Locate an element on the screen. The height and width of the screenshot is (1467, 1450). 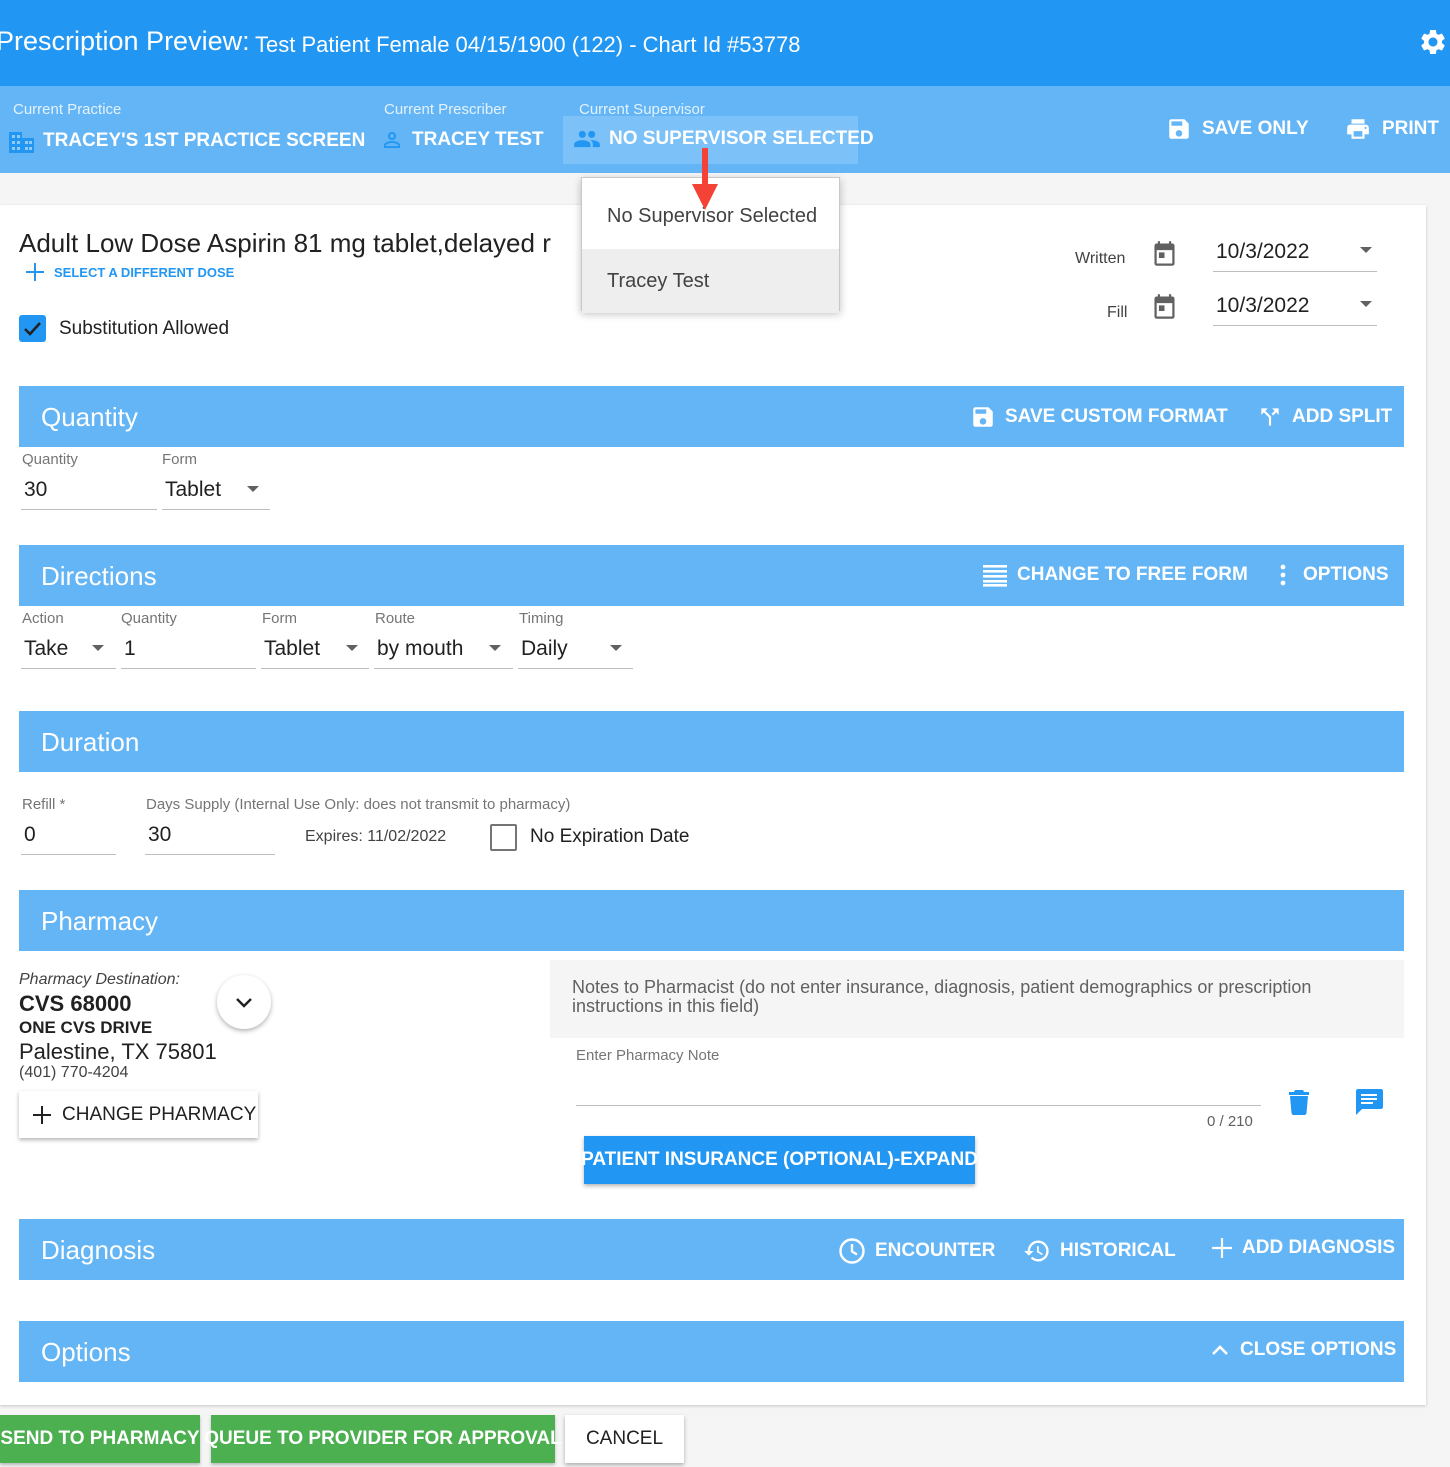
quantity-title: Quantity is located at coordinates (89, 417).